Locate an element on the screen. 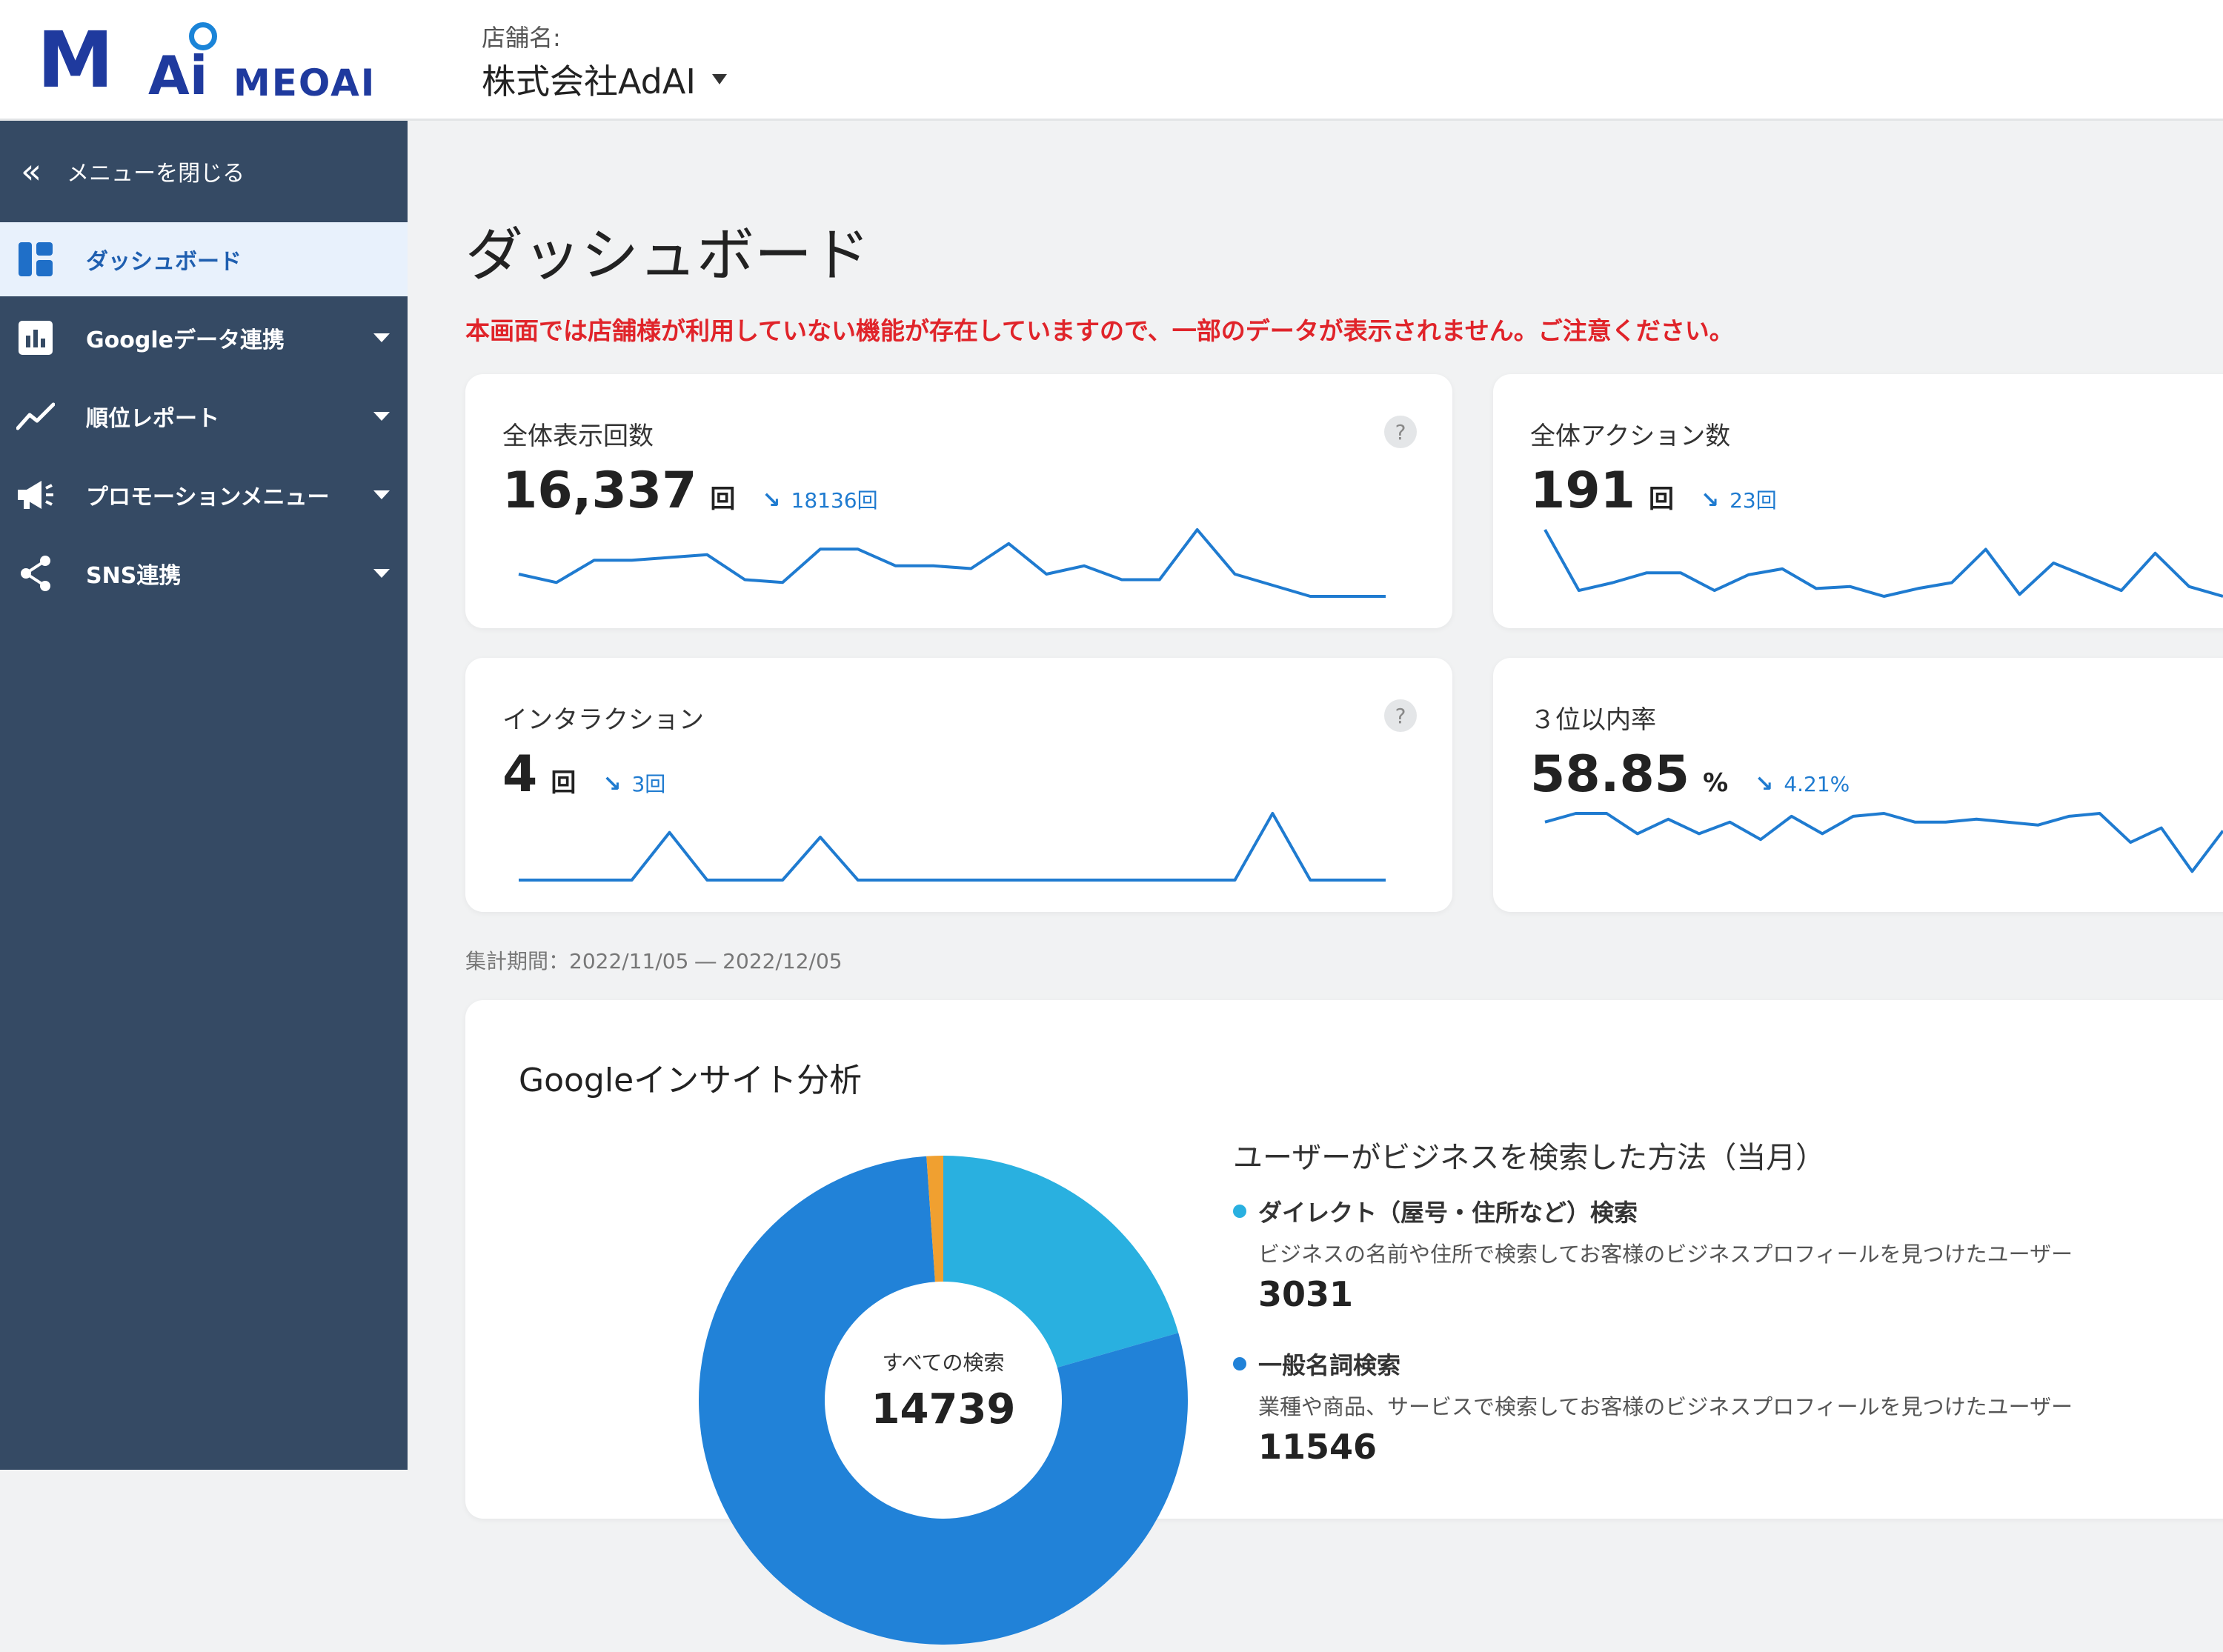  dashboard-icon is located at coordinates (35, 259).